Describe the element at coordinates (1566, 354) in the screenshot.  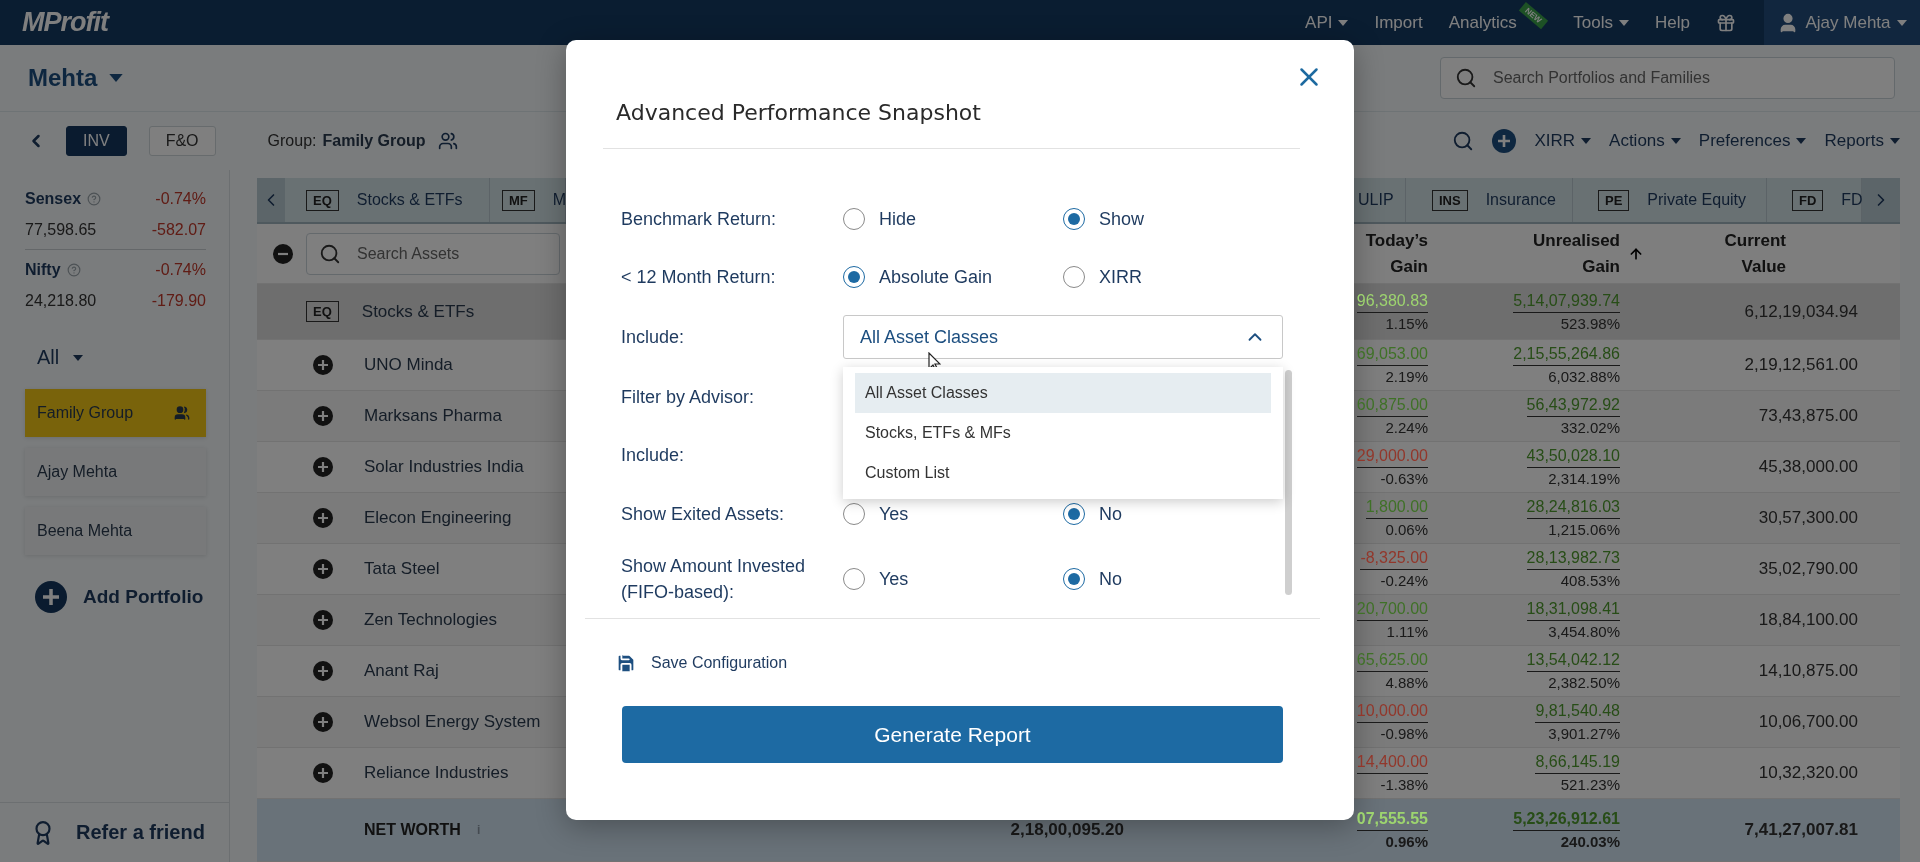
I see `gain-value: 2,15,55,264.86` at that location.